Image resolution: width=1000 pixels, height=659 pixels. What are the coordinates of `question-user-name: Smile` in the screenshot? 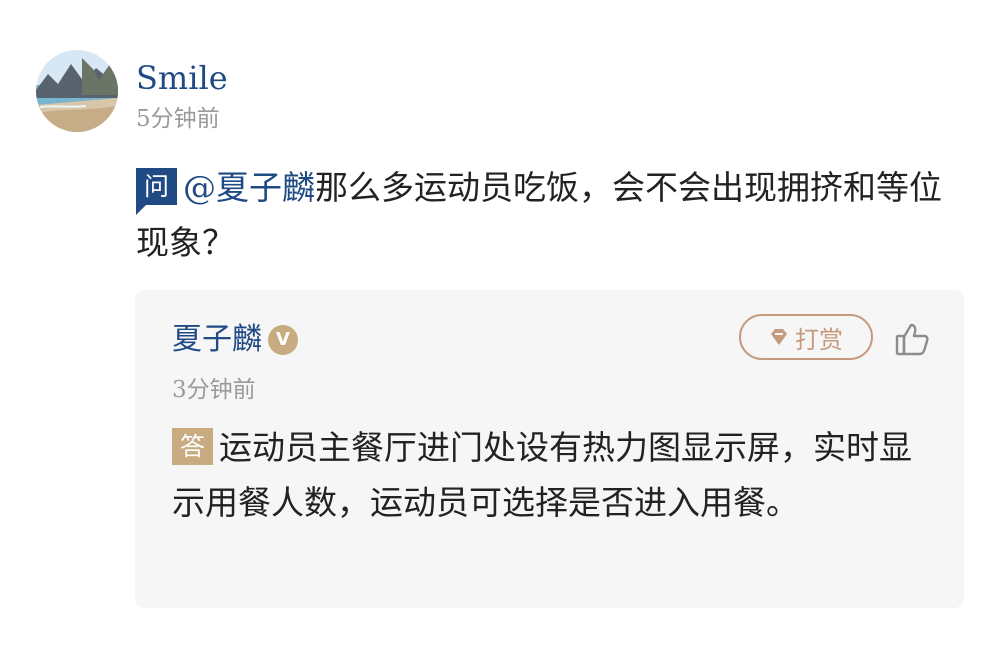 It's located at (182, 78).